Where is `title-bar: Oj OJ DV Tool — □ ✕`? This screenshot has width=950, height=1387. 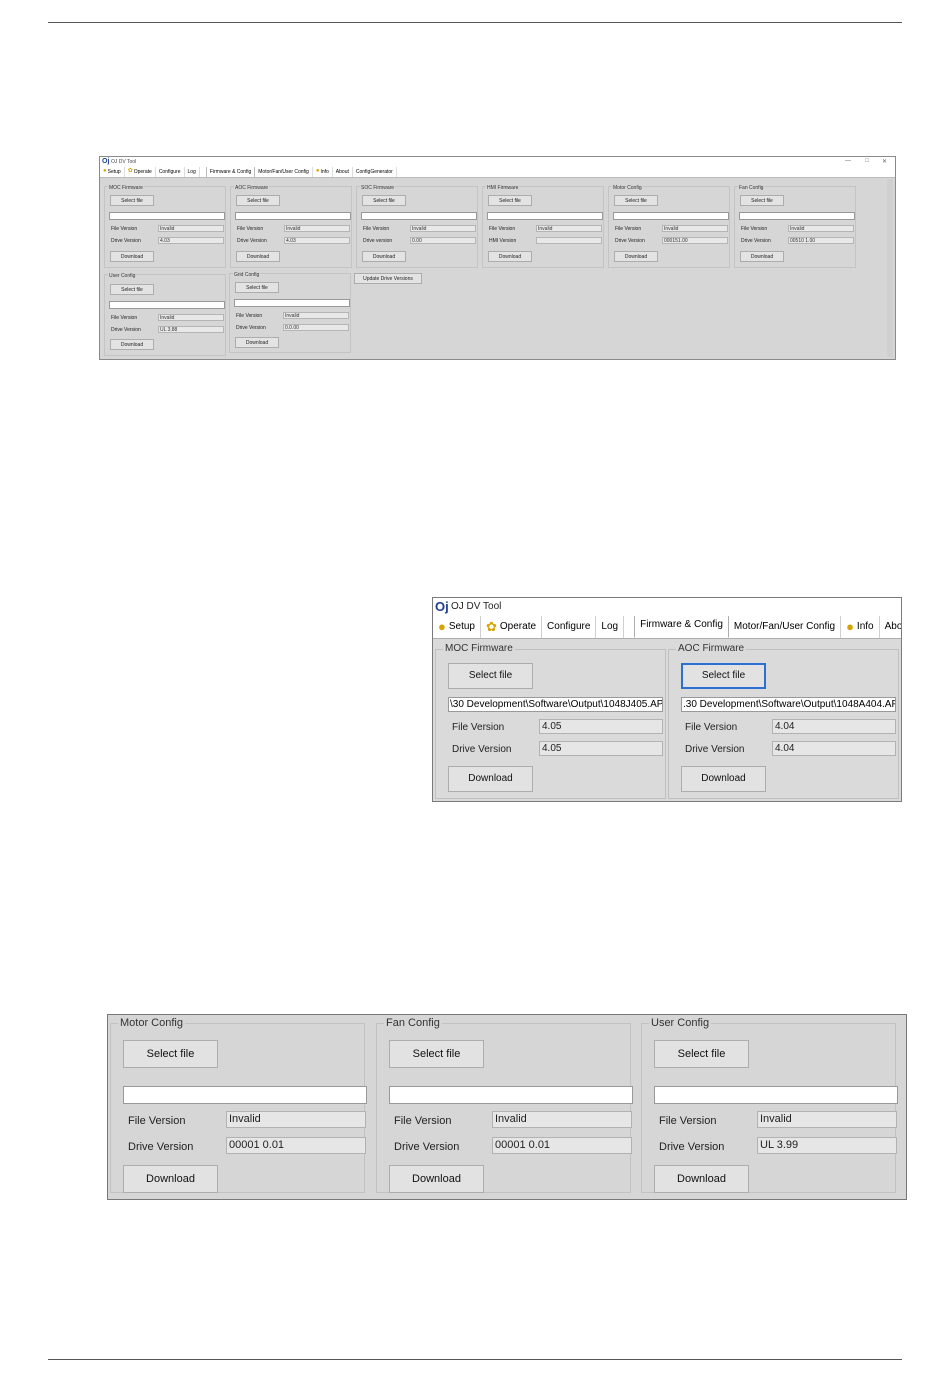 title-bar: Oj OJ DV Tool — □ ✕ is located at coordinates (497, 162).